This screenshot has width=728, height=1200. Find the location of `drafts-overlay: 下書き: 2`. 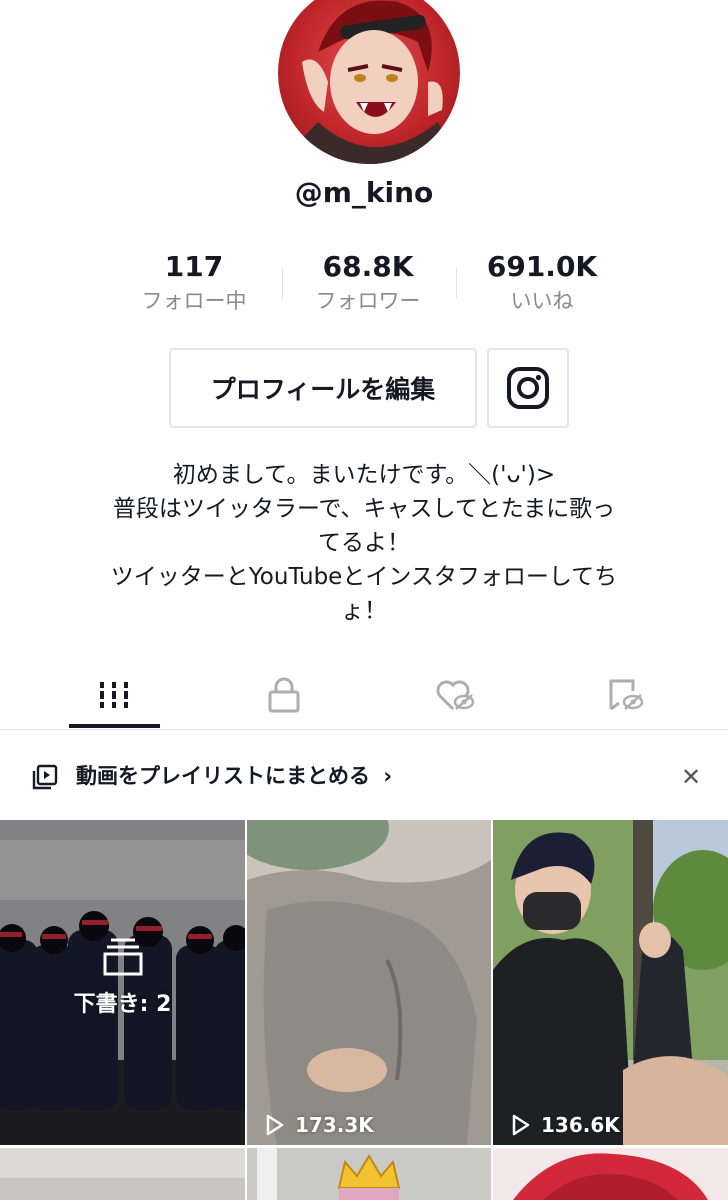

drafts-overlay: 下書き: 2 is located at coordinates (122, 978).